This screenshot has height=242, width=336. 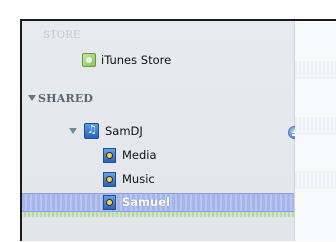 I want to click on shared-section-header: SHARED, so click(x=60, y=98).